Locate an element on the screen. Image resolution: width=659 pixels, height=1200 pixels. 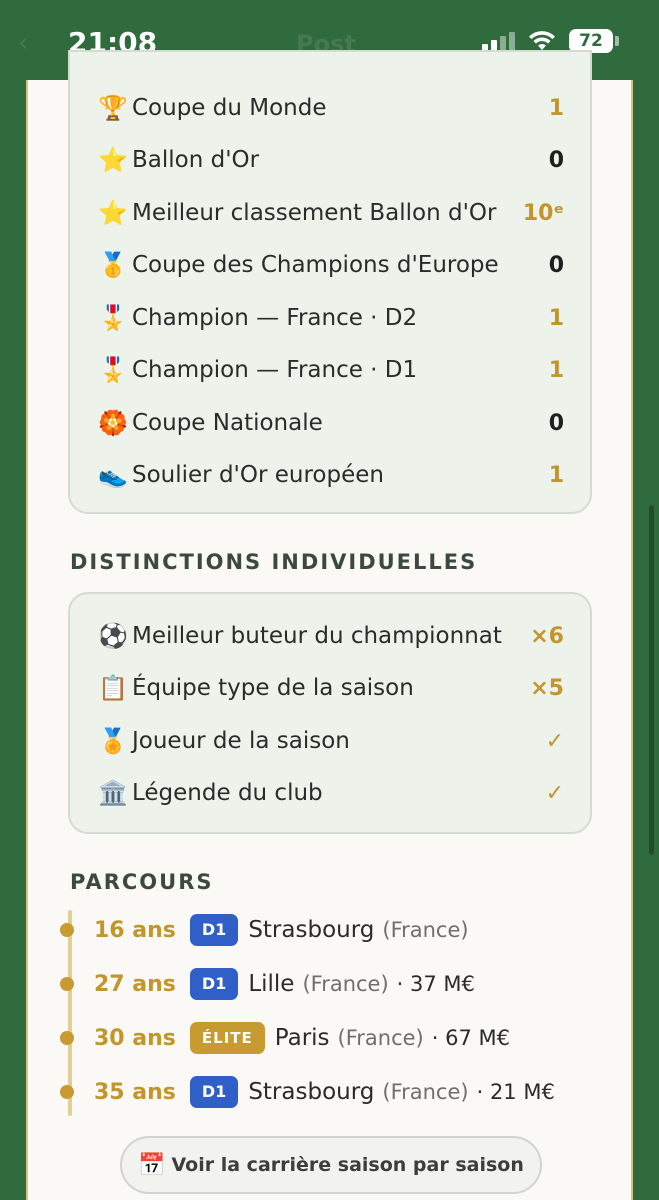
trophy-label: Coupe Nationale is located at coordinates (227, 423).